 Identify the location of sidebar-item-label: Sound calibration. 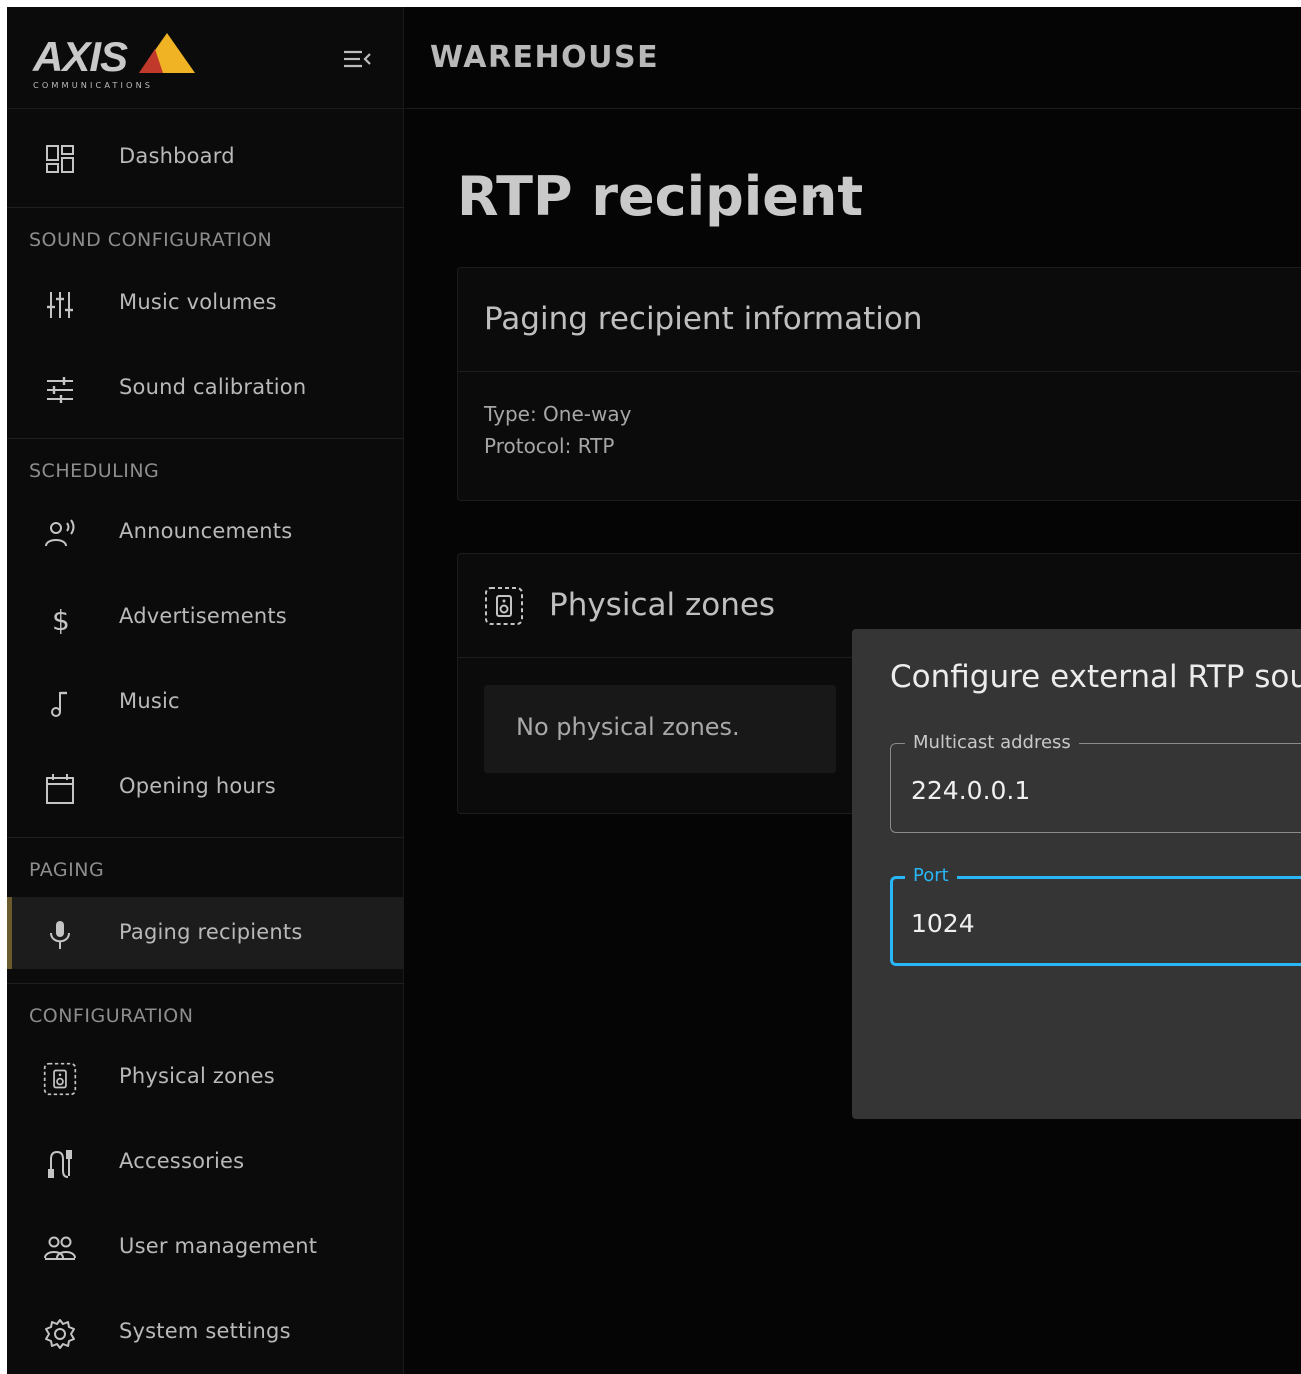
(213, 387).